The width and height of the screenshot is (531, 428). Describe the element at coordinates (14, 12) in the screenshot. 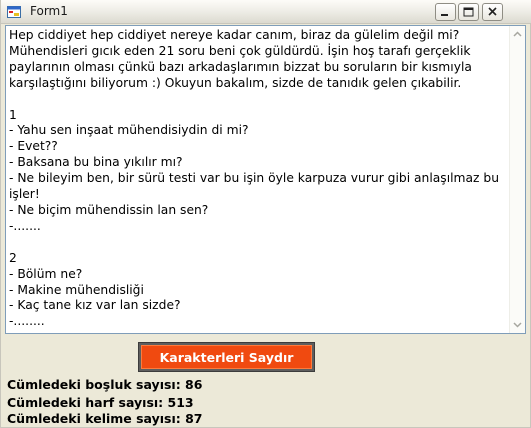

I see `app-icon` at that location.